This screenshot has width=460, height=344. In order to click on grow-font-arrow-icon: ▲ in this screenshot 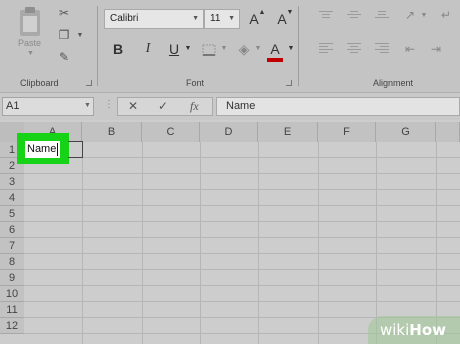, I will do `click(262, 12)`.